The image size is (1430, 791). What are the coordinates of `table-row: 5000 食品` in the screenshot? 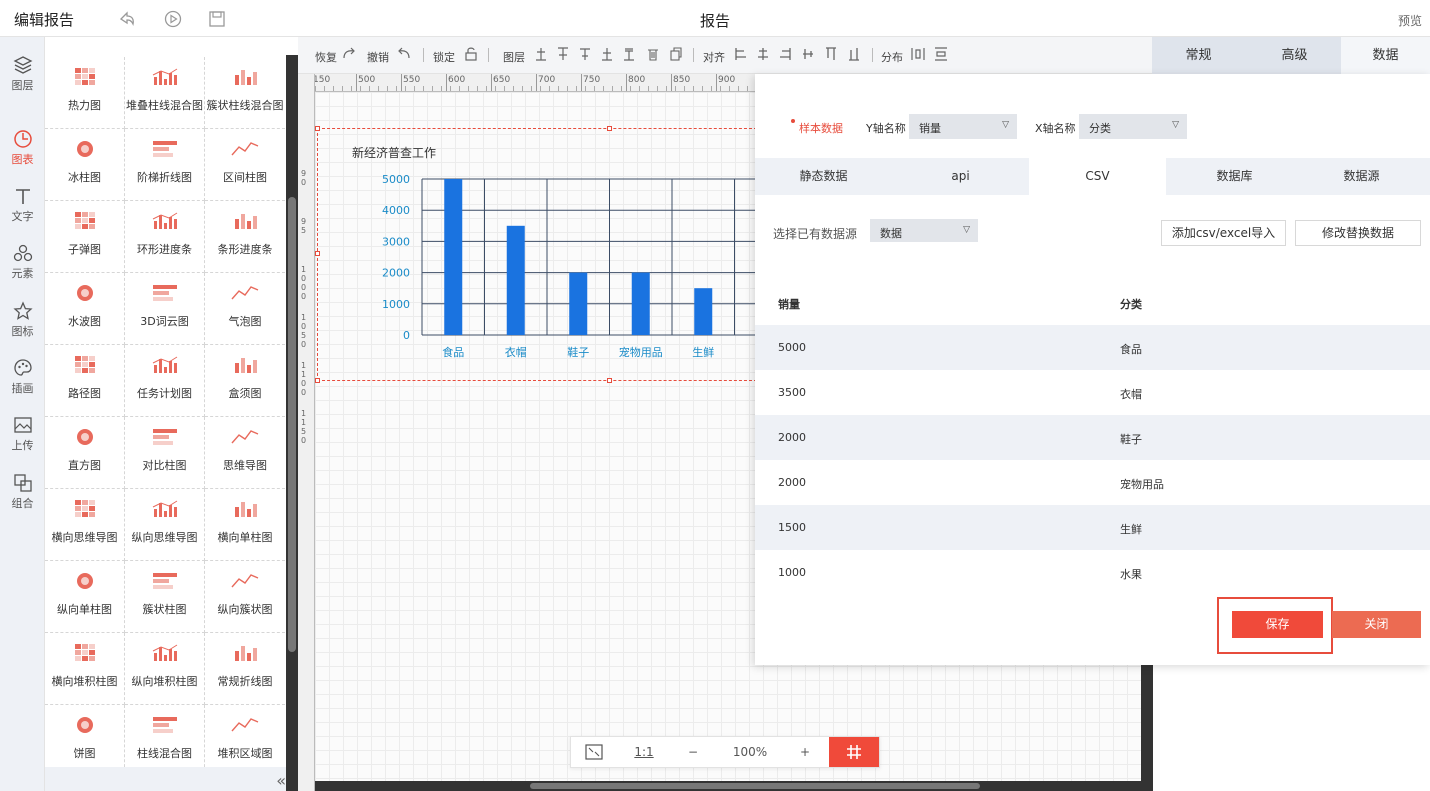 It's located at (1092, 347).